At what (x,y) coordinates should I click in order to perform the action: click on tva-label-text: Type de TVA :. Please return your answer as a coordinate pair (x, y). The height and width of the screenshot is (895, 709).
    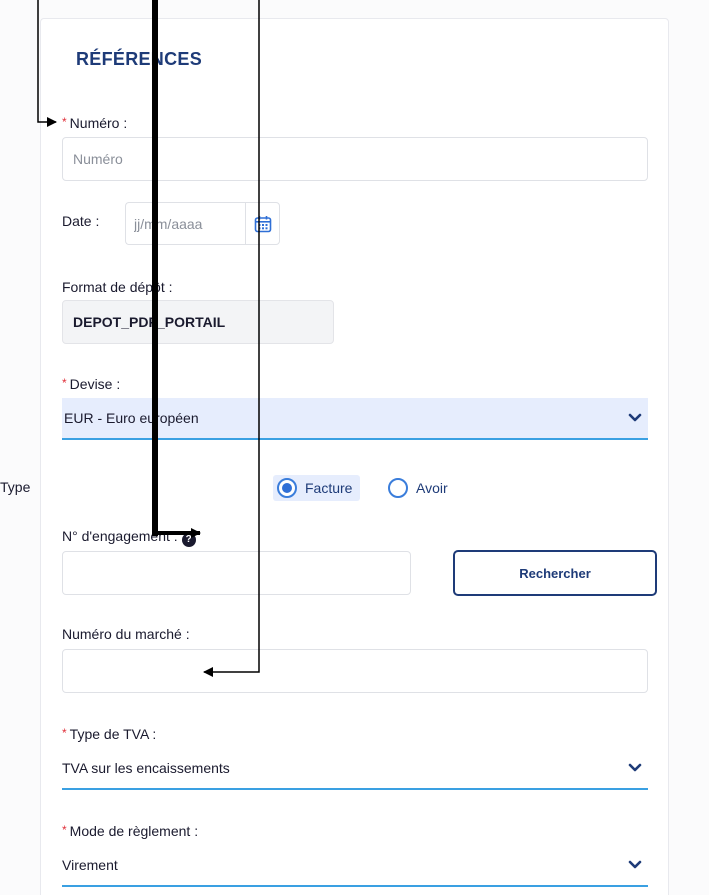
    Looking at the image, I should click on (113, 734).